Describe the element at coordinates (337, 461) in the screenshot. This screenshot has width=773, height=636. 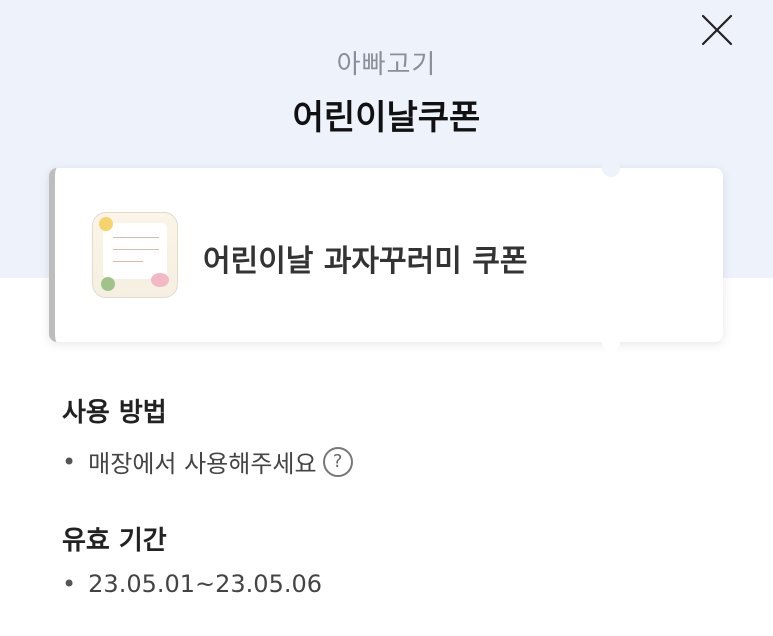
I see `help-icon: ?` at that location.